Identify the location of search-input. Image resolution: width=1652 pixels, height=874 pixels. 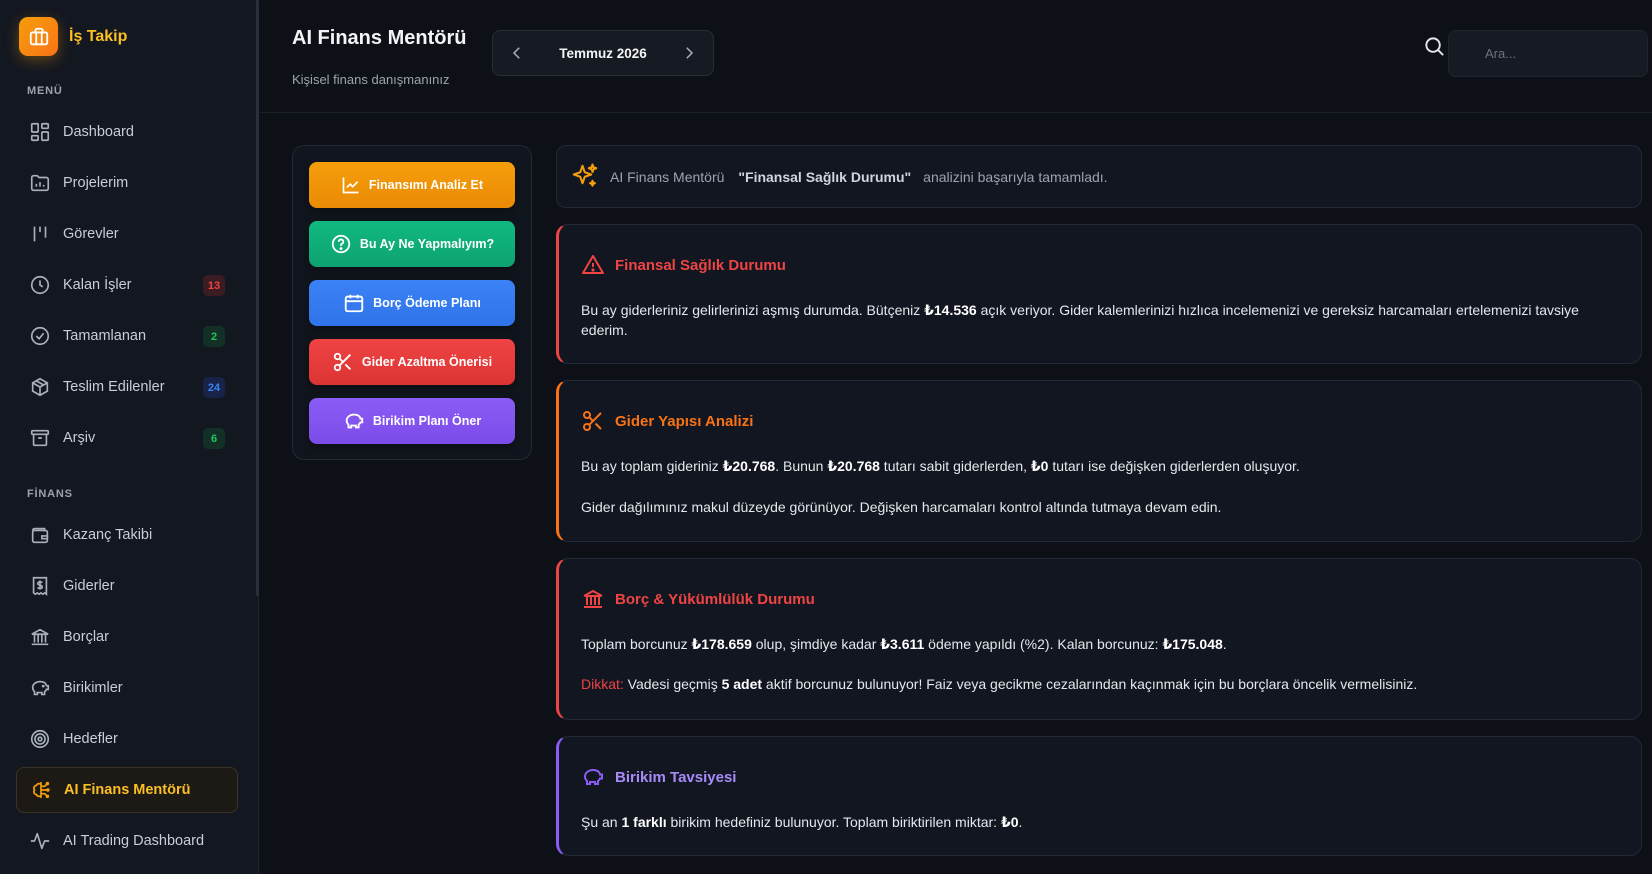
(1548, 53).